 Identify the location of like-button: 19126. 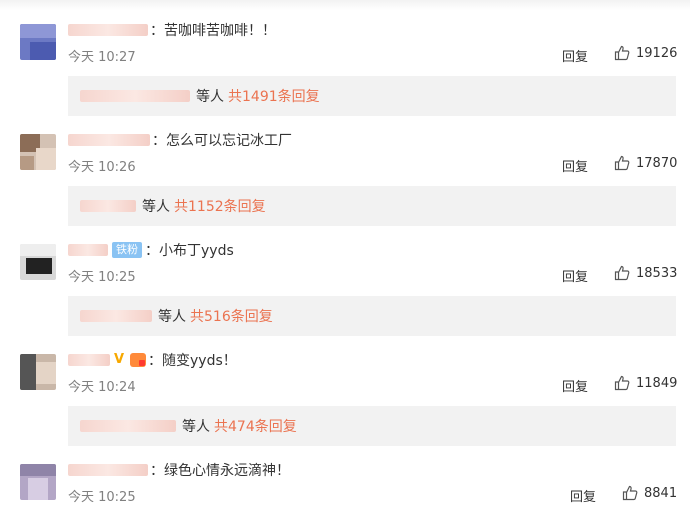
(645, 53).